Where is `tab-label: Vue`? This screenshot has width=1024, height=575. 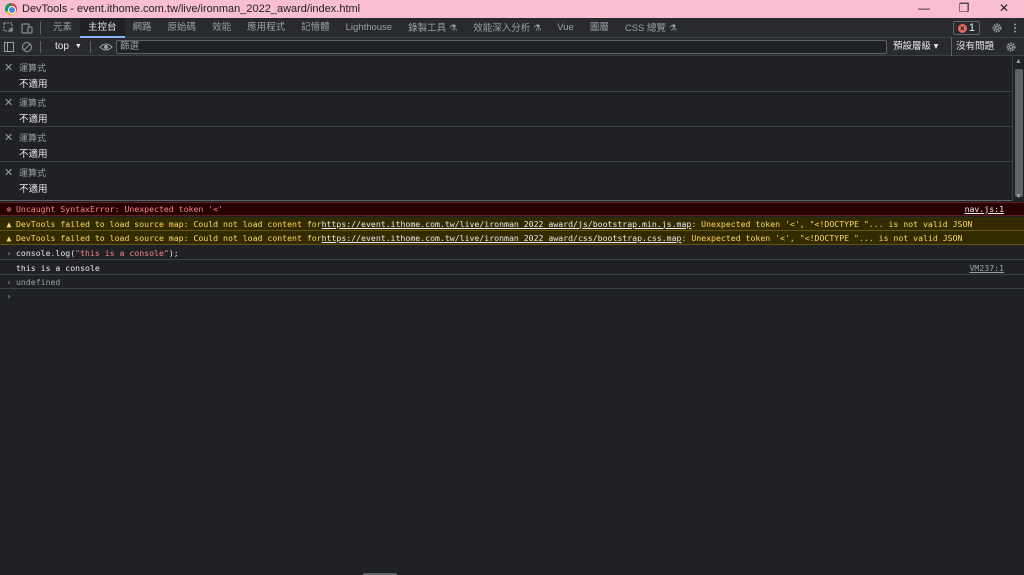
tab-label: Vue is located at coordinates (565, 27).